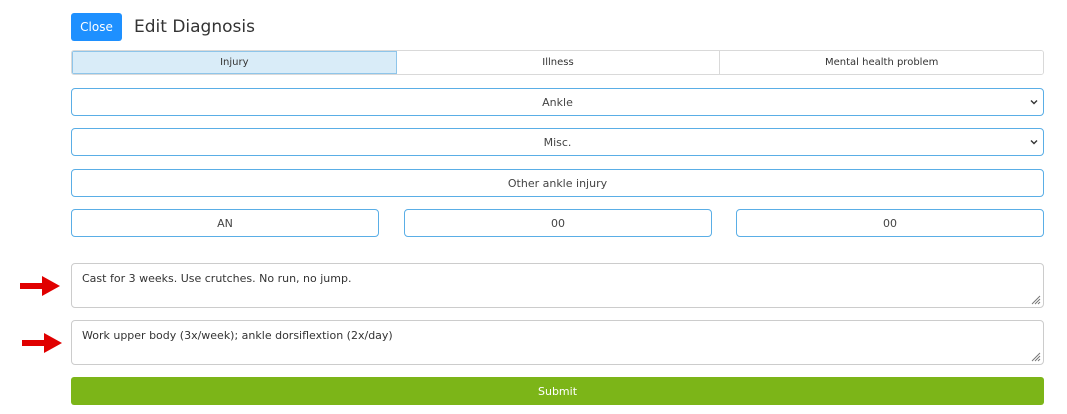 This screenshot has height=414, width=1067. What do you see at coordinates (234, 62) in the screenshot?
I see `tab-injury: Injury` at bounding box center [234, 62].